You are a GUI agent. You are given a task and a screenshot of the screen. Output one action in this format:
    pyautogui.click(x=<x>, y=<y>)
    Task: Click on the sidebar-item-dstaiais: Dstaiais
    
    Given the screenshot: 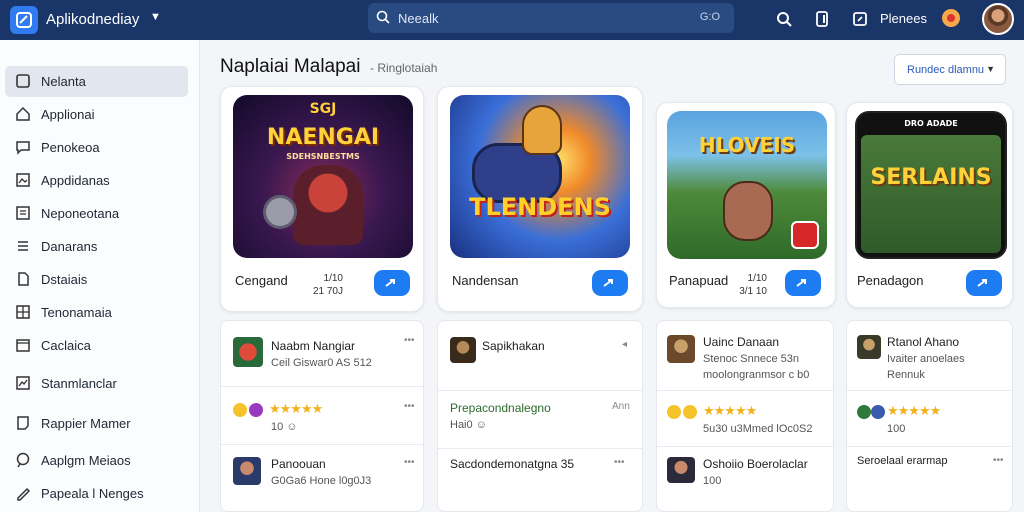 What is the action you would take?
    pyautogui.click(x=96, y=279)
    